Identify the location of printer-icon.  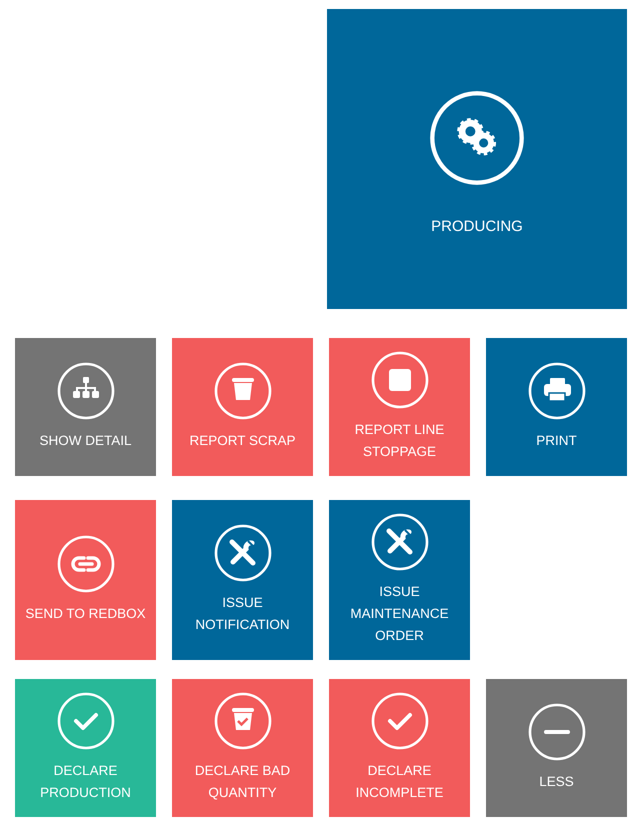
(557, 391).